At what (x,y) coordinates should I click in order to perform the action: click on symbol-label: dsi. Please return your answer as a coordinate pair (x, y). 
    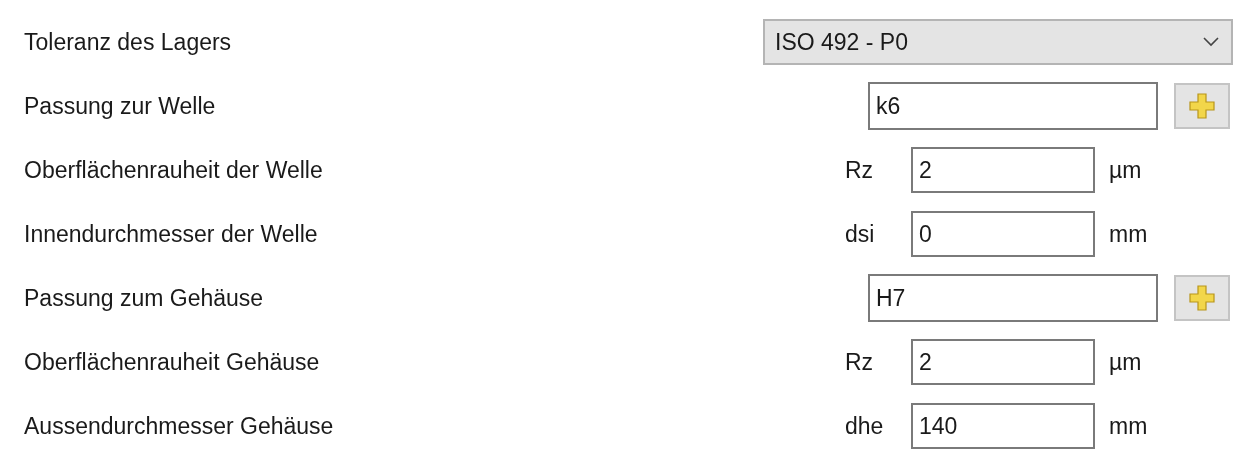
    Looking at the image, I should click on (860, 234).